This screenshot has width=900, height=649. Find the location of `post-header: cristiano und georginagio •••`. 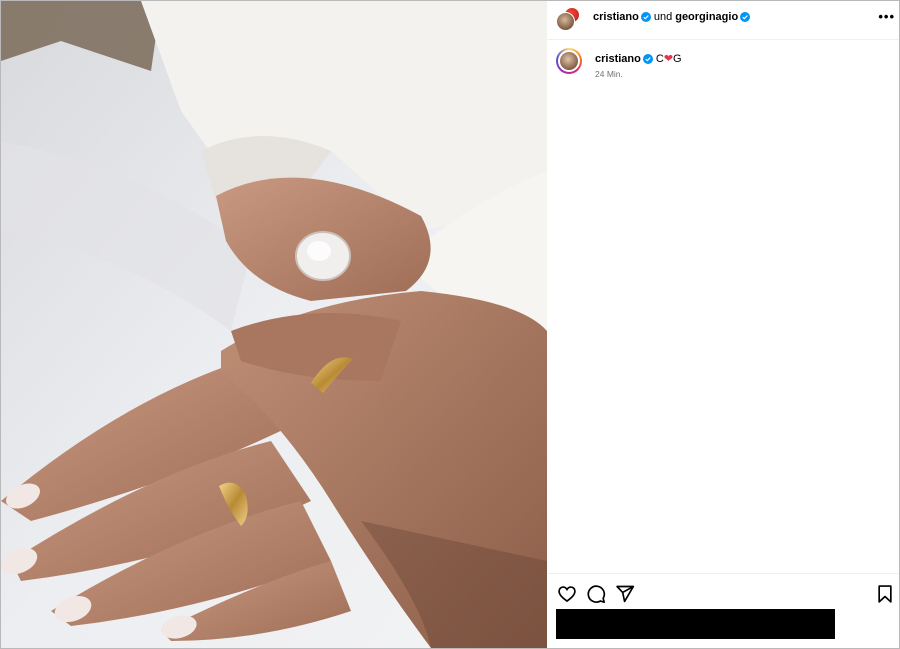

post-header: cristiano und georginagio ••• is located at coordinates (723, 20).